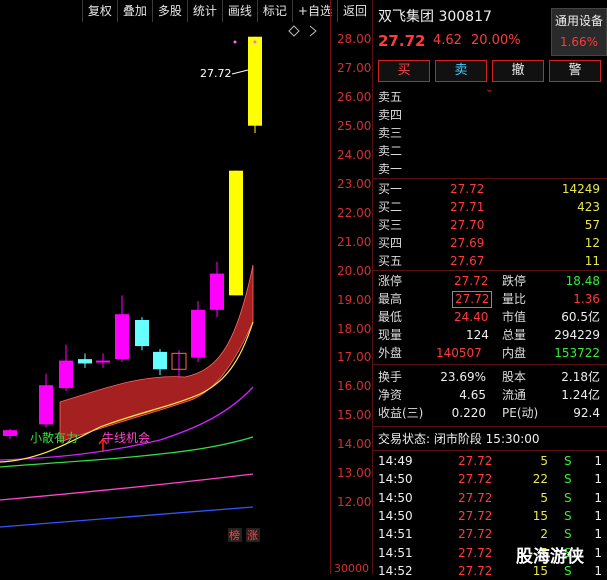 This screenshot has width=607, height=580. Describe the element at coordinates (354, 328) in the screenshot. I see `price-axis-label: 18.00` at that location.